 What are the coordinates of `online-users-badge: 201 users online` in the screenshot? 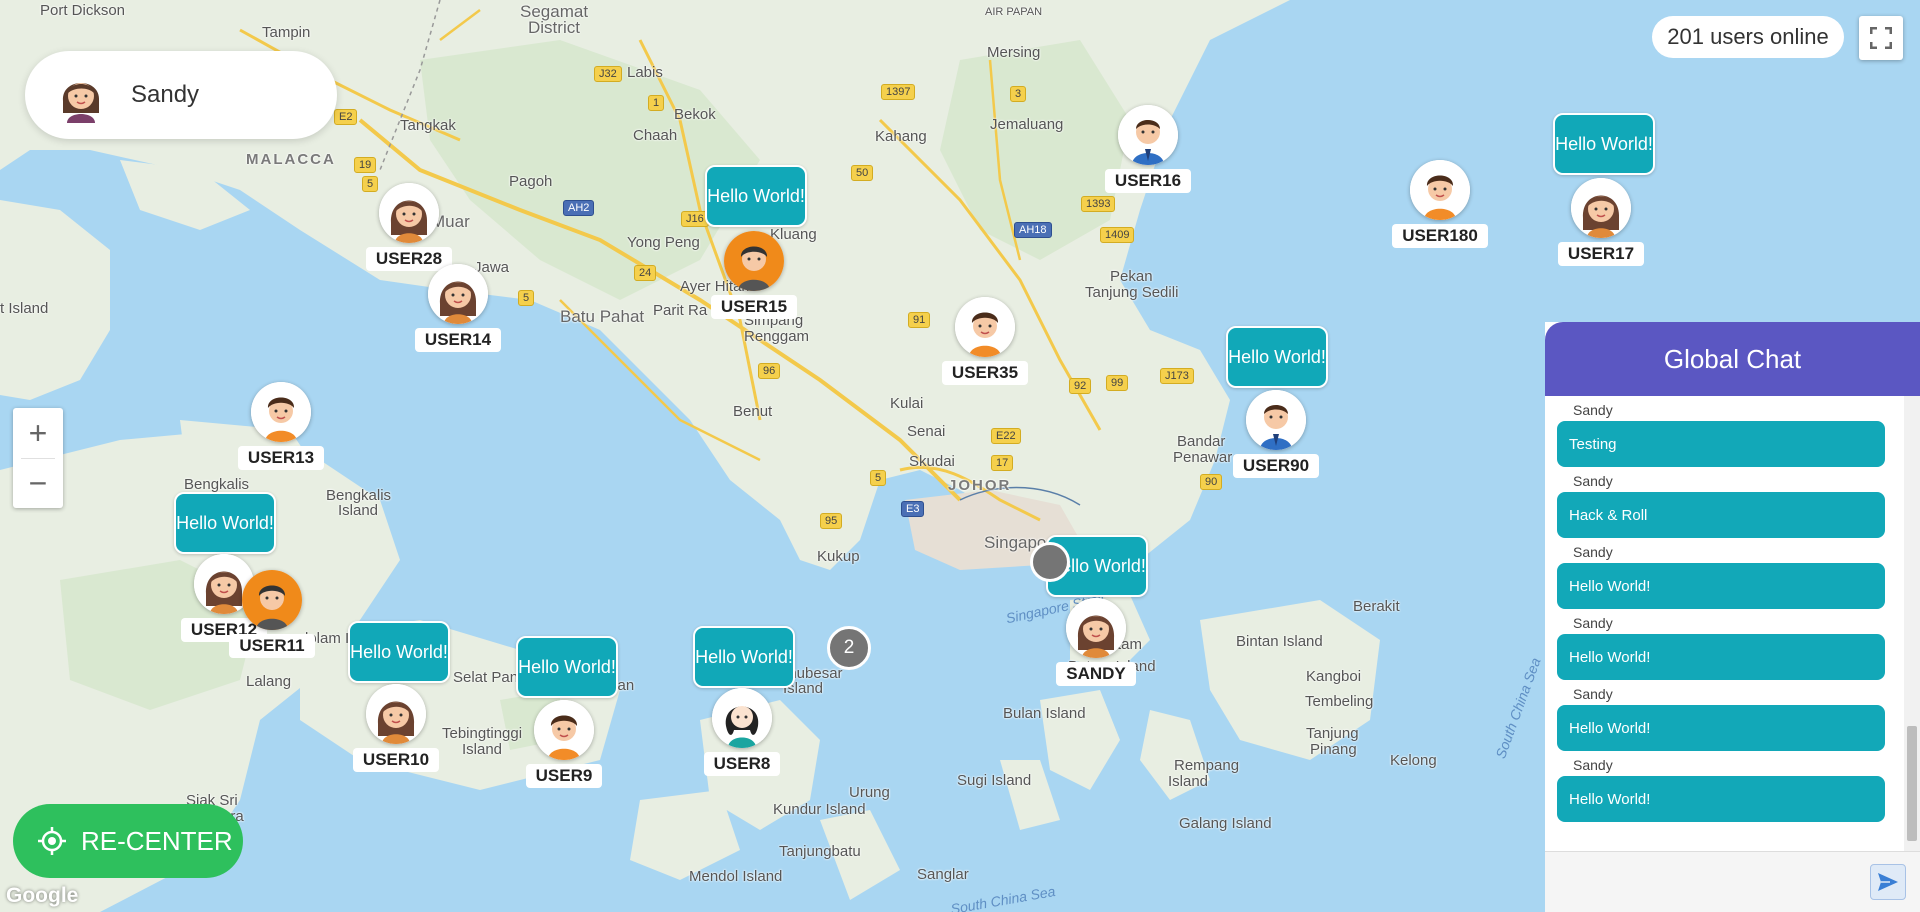 It's located at (1748, 37).